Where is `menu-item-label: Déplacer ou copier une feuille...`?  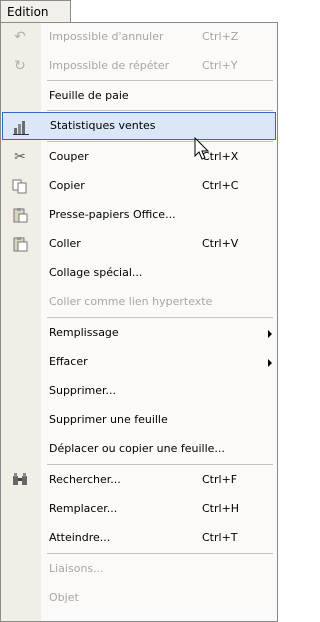
menu-item-label: Déplacer ou copier une feuille... is located at coordinates (137, 448).